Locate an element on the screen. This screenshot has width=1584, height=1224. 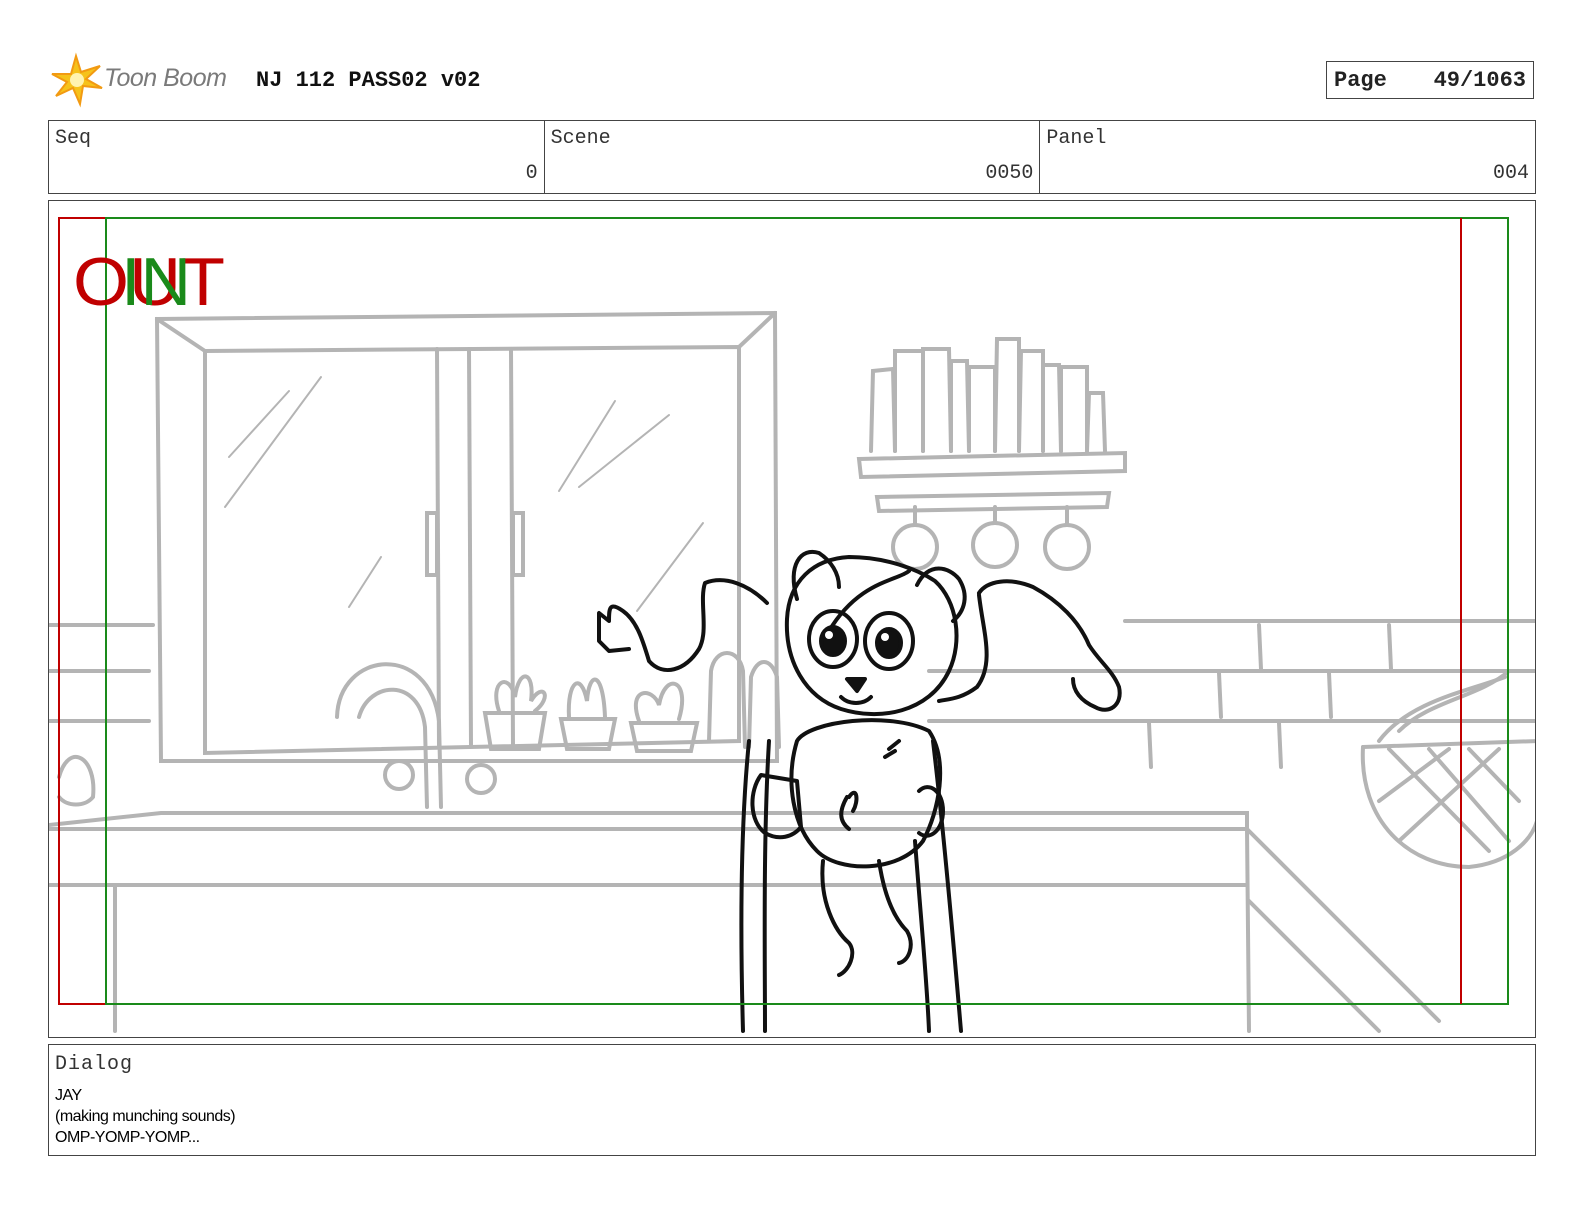
panel-info-row: Seq 0 Scene 0050 Panel 004 is located at coordinates (792, 157).